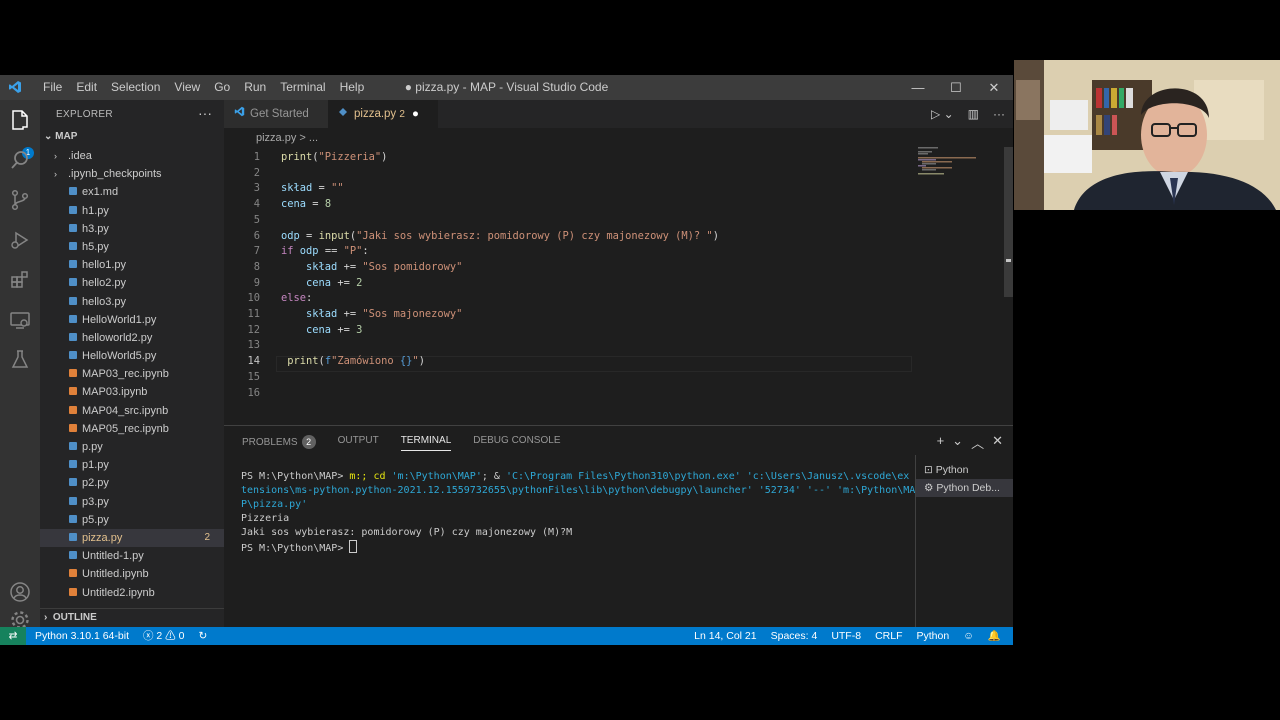 The image size is (1280, 720). I want to click on close-icon: ✕, so click(994, 87).